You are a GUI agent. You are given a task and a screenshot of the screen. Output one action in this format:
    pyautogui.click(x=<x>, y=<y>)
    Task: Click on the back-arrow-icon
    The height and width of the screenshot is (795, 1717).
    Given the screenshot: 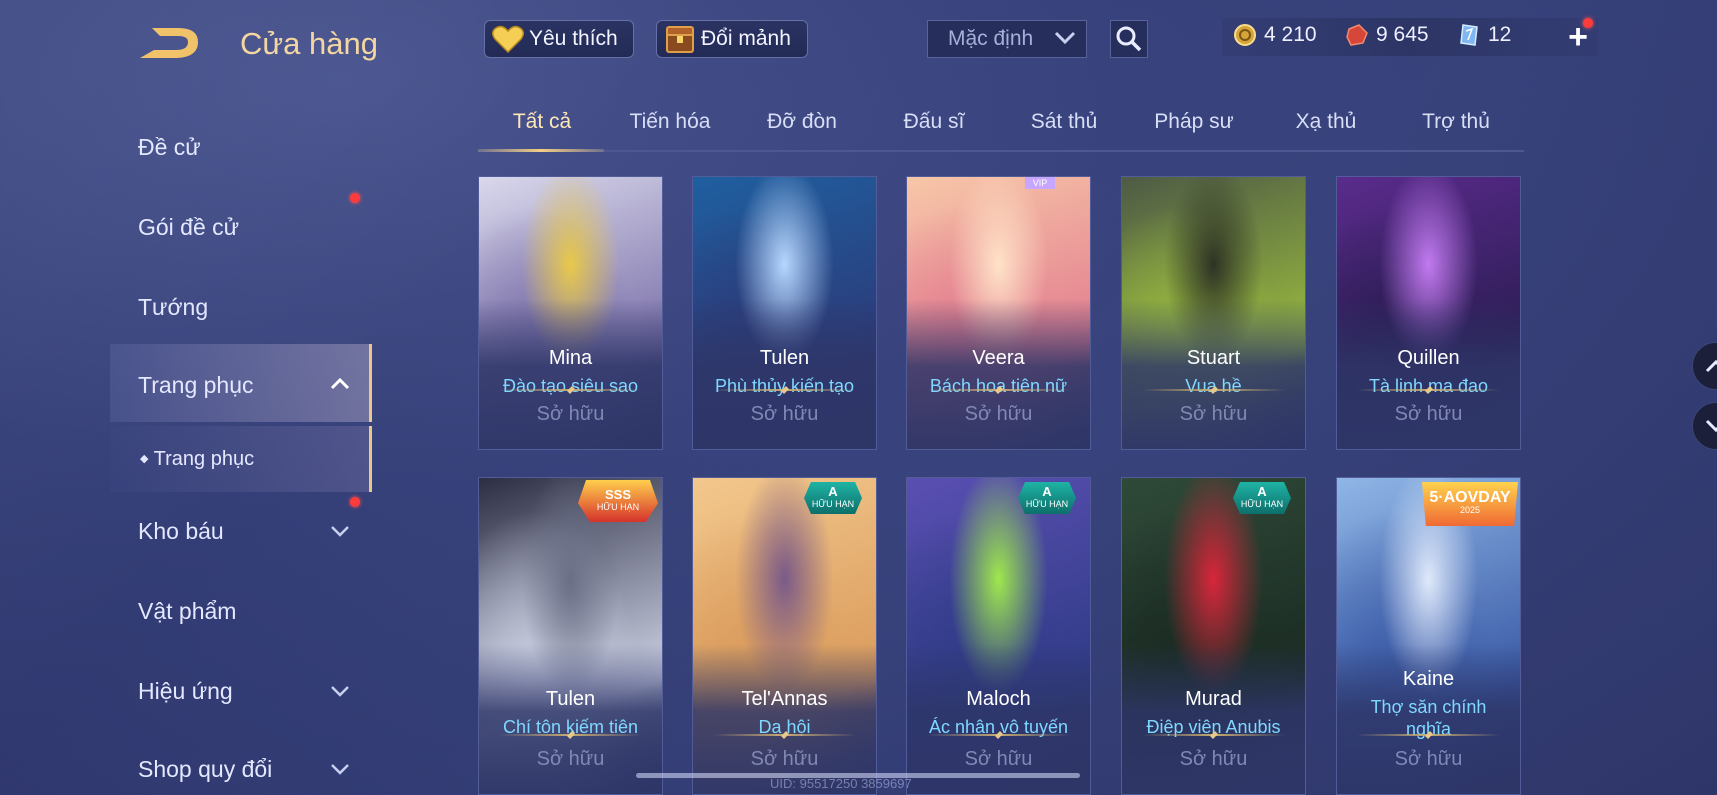 What is the action you would take?
    pyautogui.click(x=169, y=43)
    